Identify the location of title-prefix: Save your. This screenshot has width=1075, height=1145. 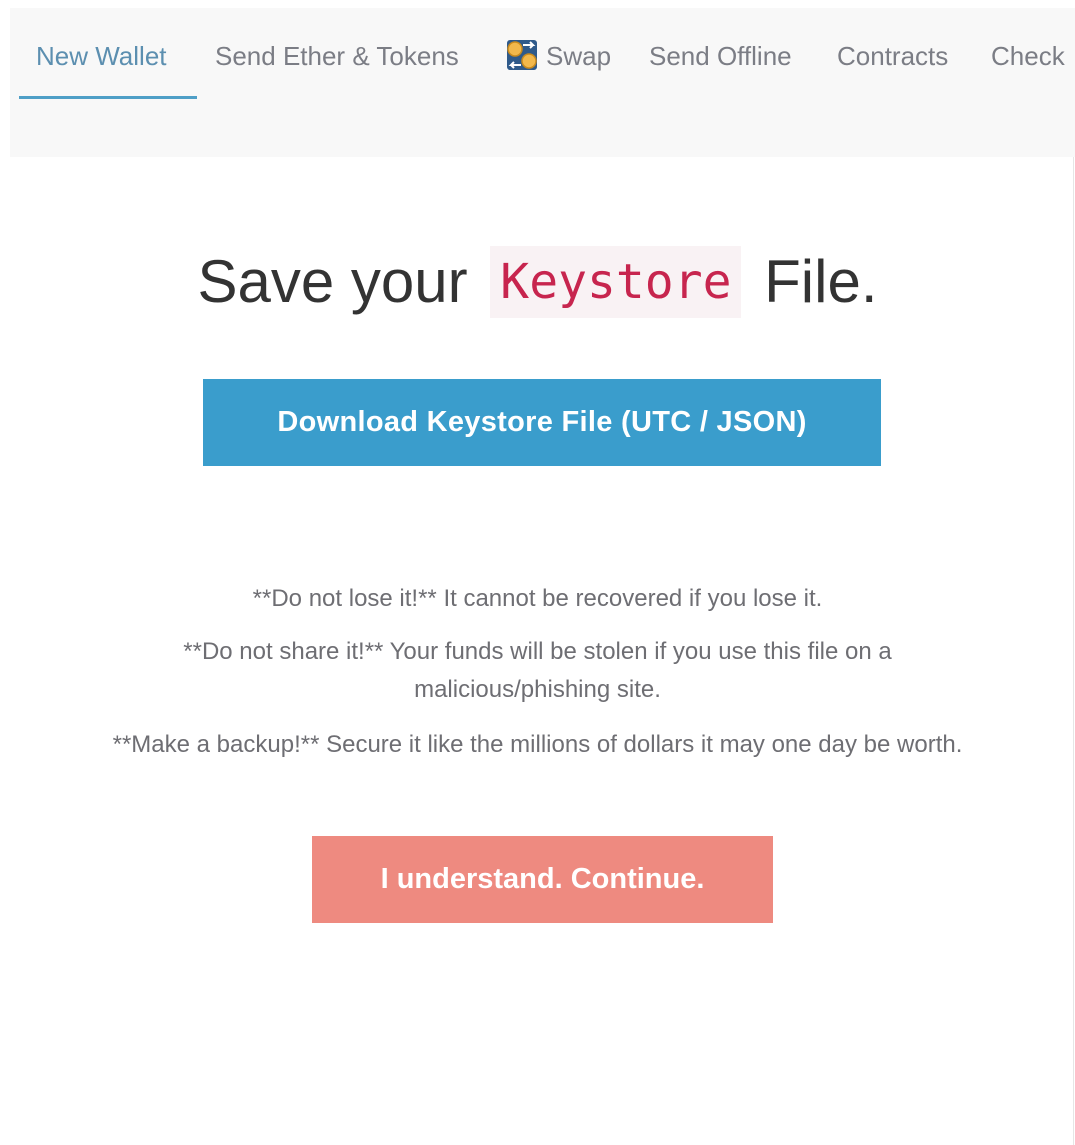
(332, 281).